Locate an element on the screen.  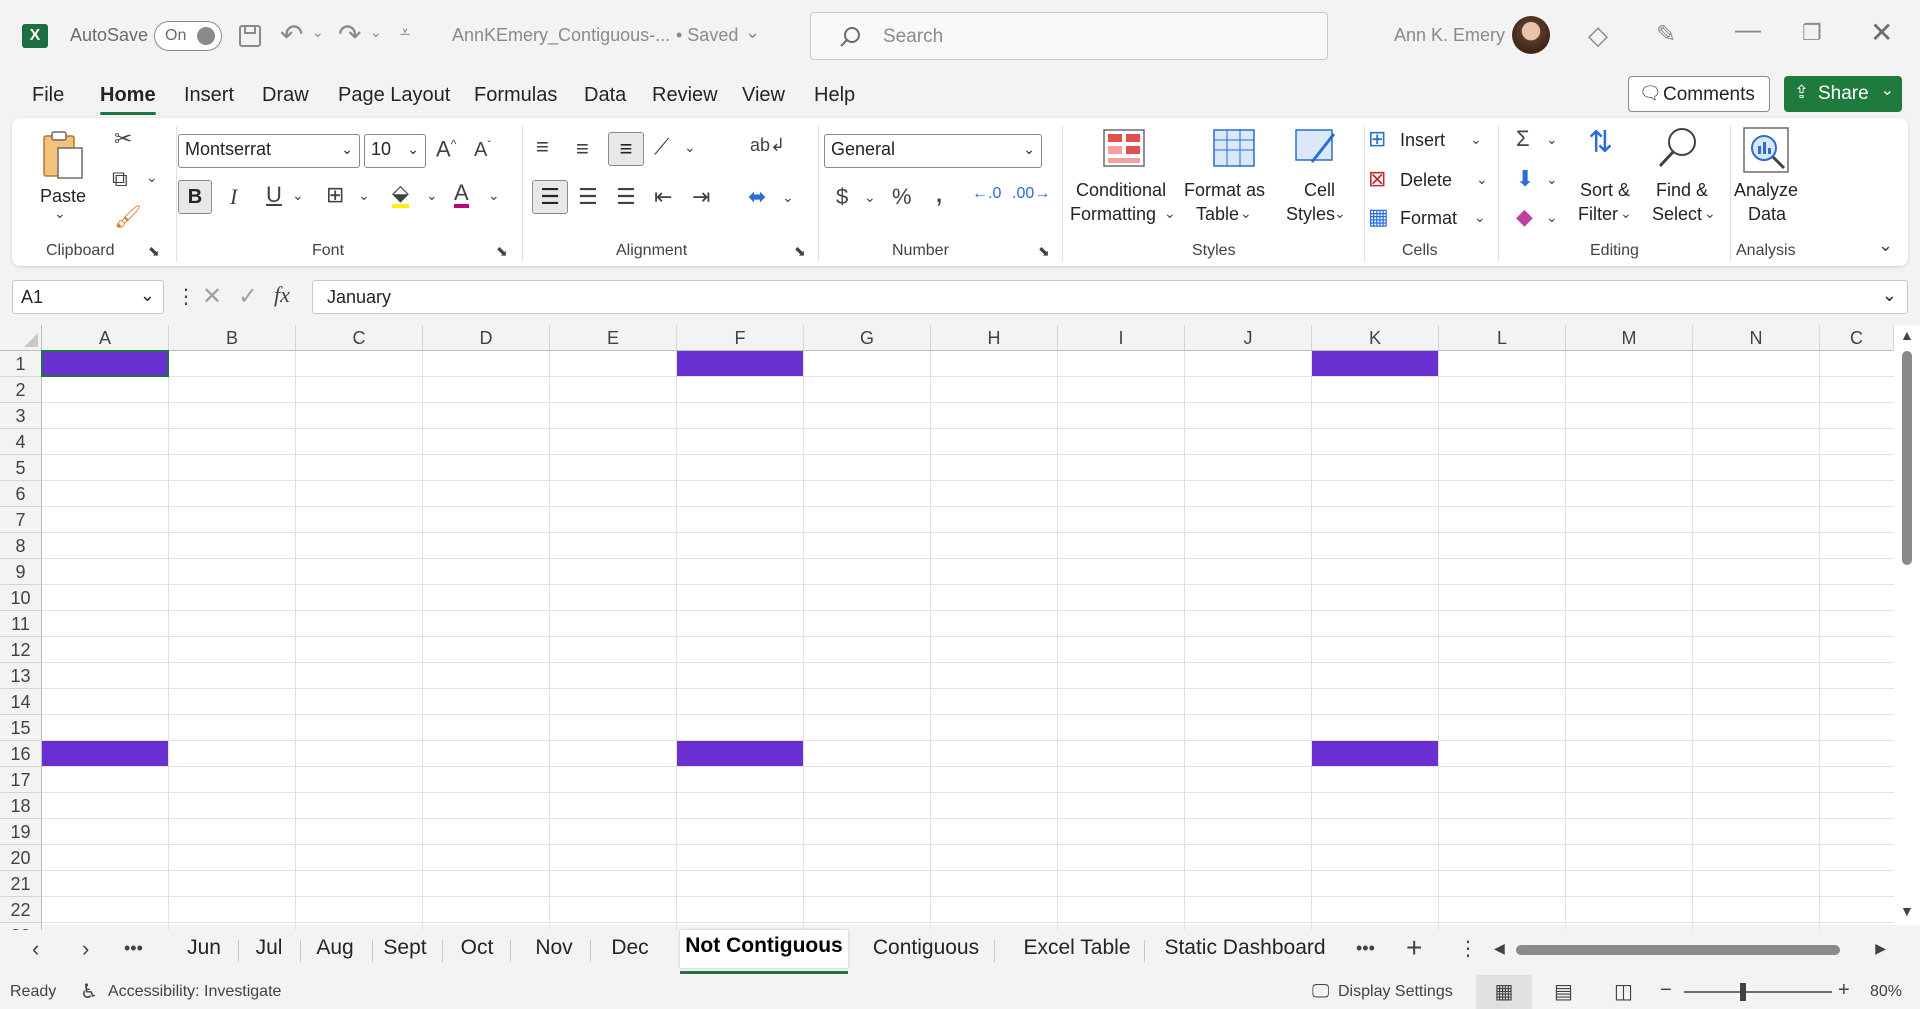
zoom-out-icon: − is located at coordinates (1666, 990).